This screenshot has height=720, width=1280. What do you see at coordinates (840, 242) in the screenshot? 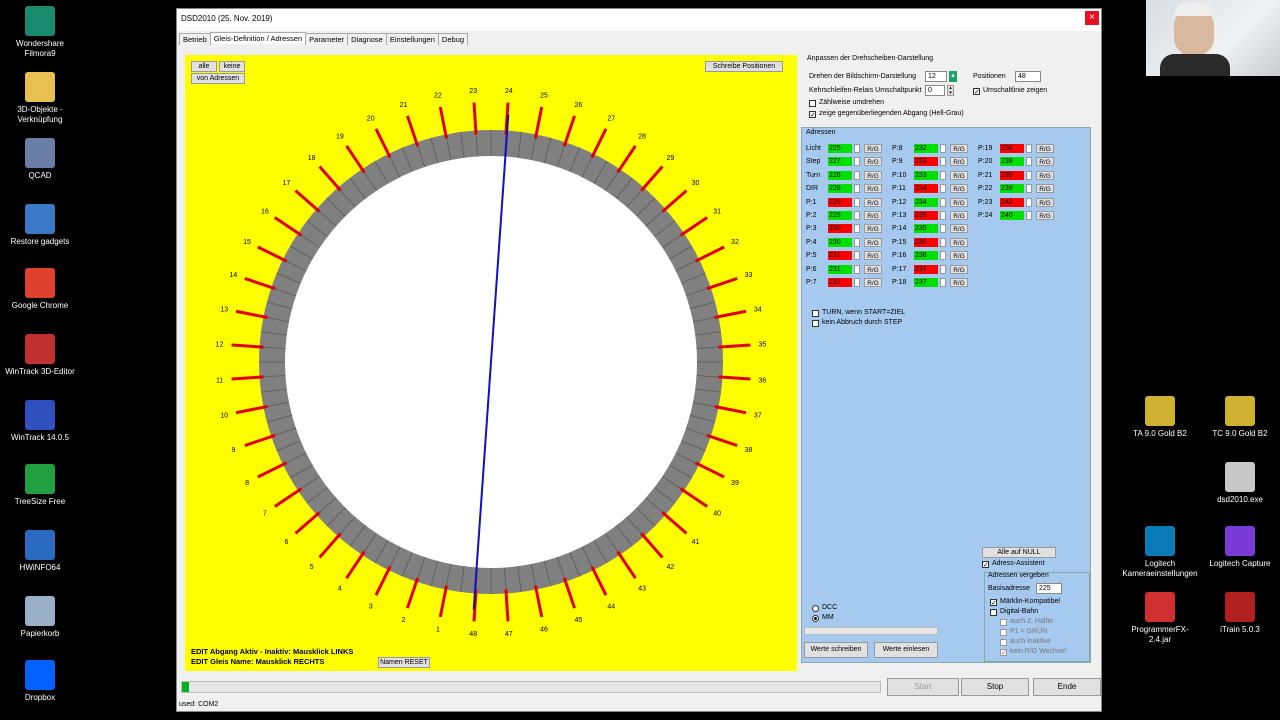
I see `address-value: 230` at bounding box center [840, 242].